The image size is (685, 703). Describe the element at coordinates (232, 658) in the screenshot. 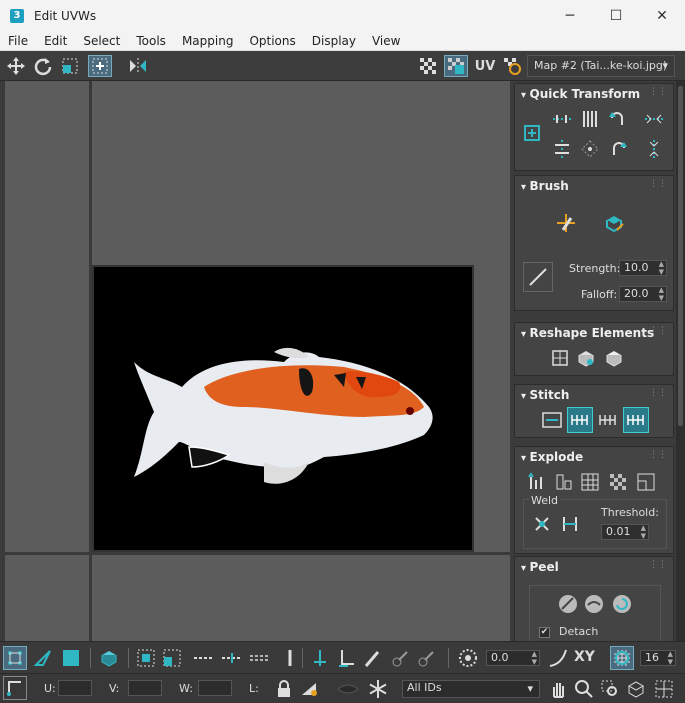

I see `ring-icon` at that location.